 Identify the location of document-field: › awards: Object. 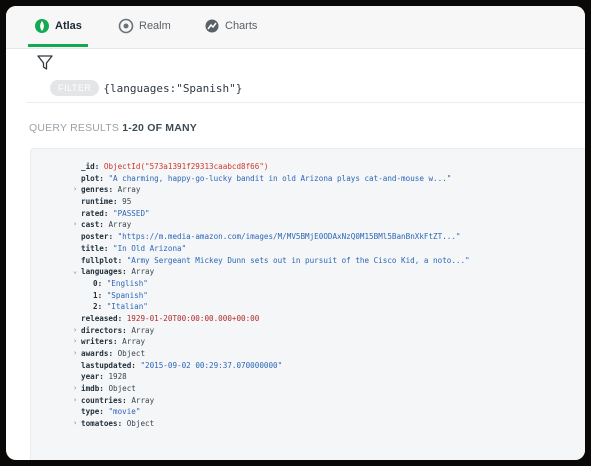
(271, 354).